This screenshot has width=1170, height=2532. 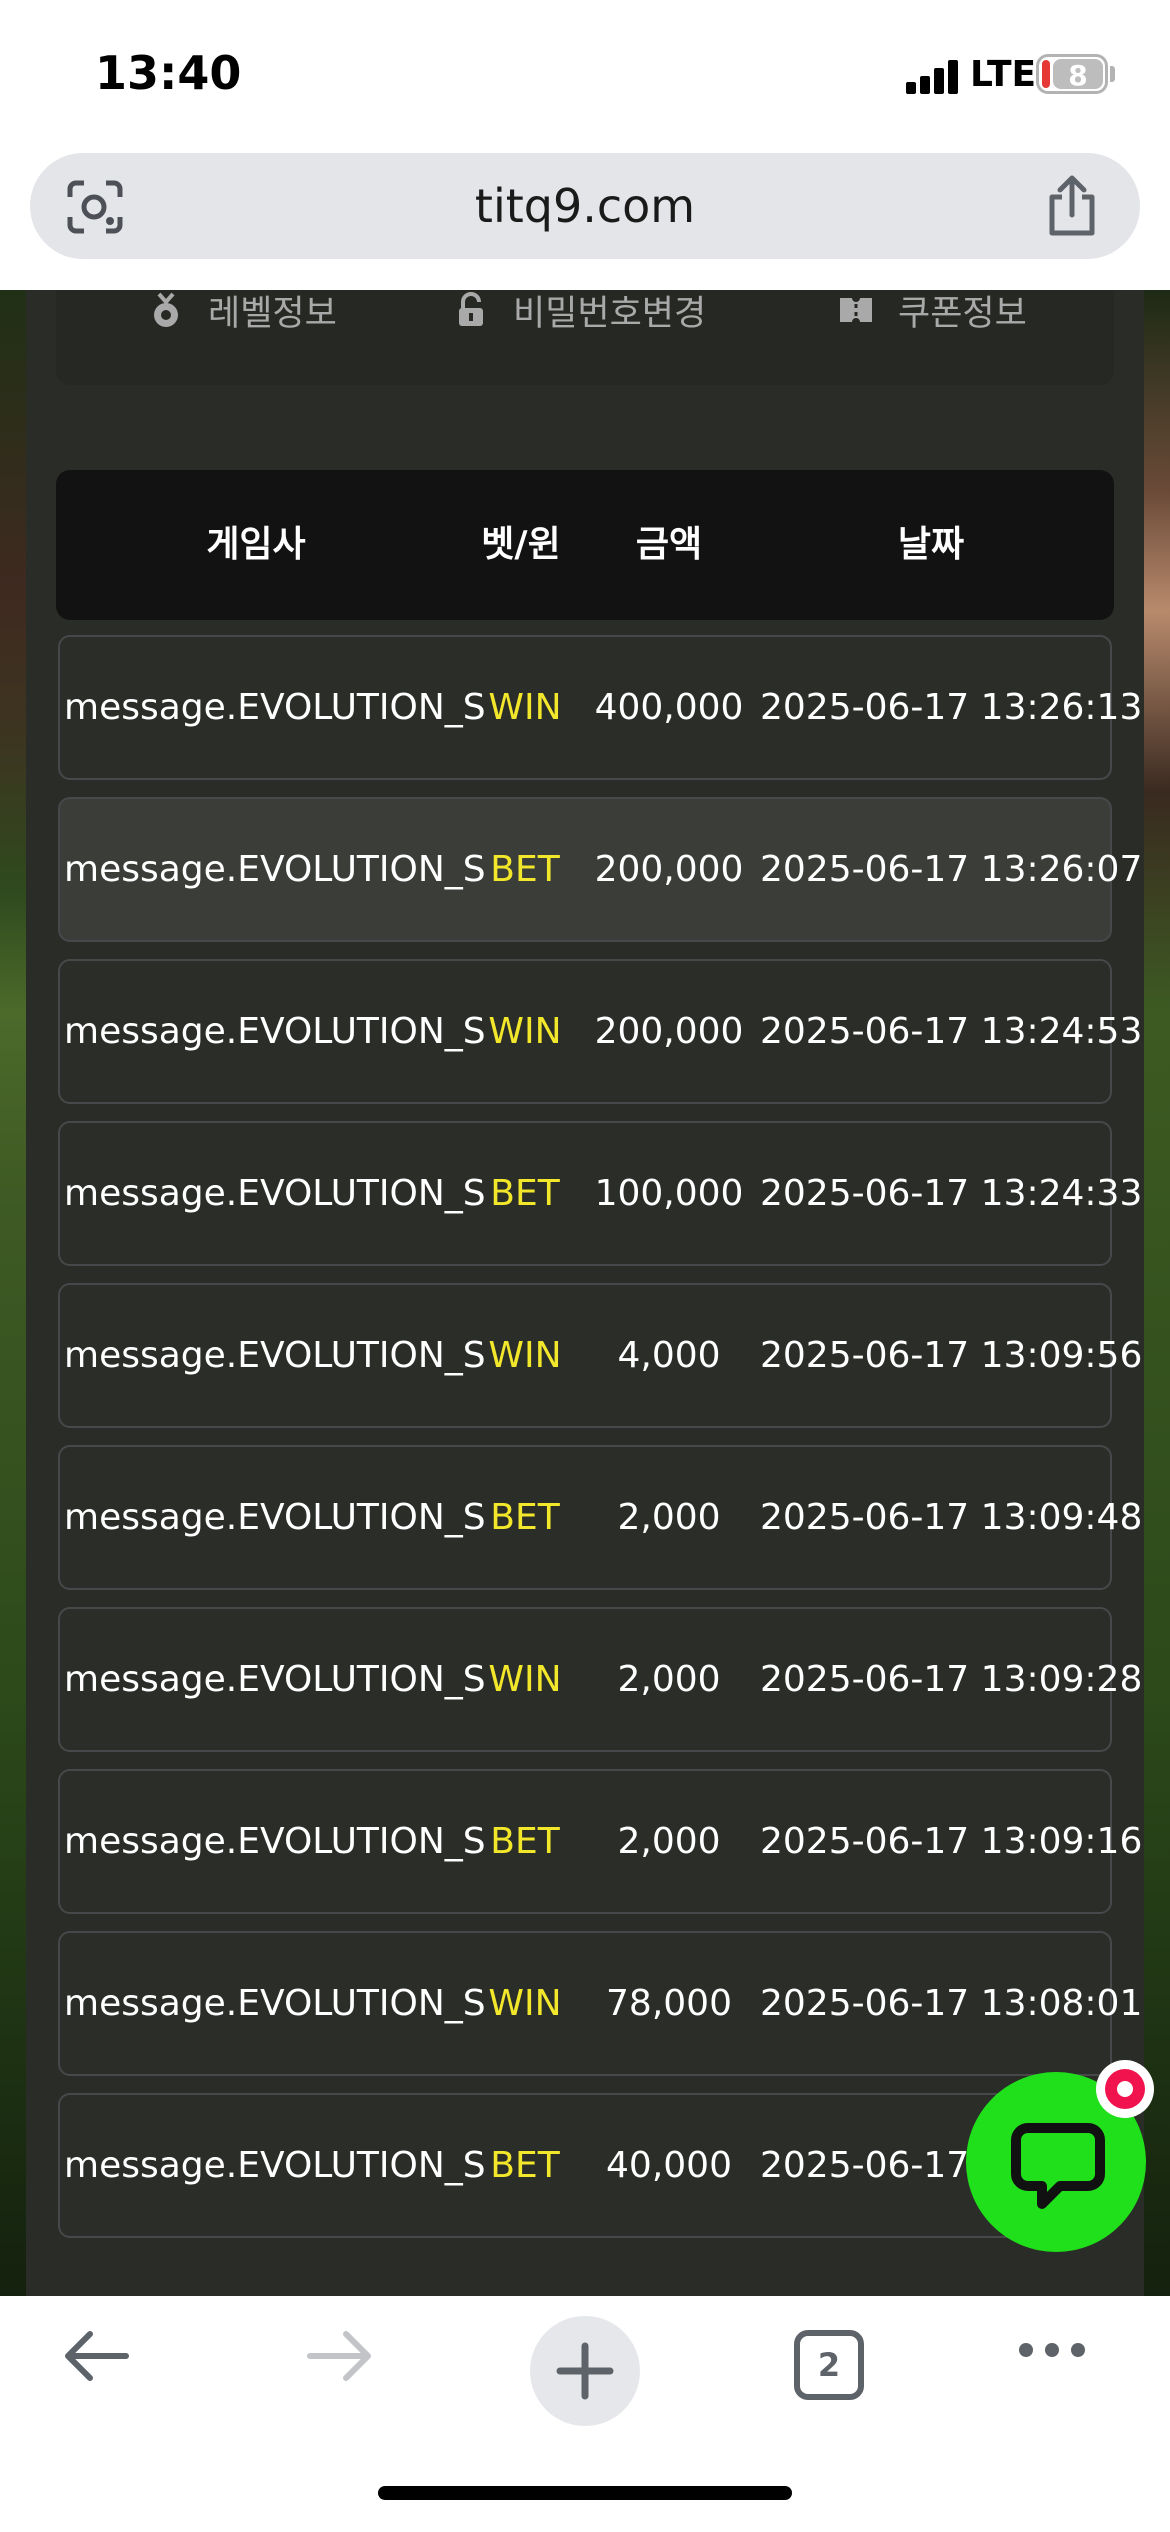 What do you see at coordinates (856, 310) in the screenshot?
I see `ticket-icon` at bounding box center [856, 310].